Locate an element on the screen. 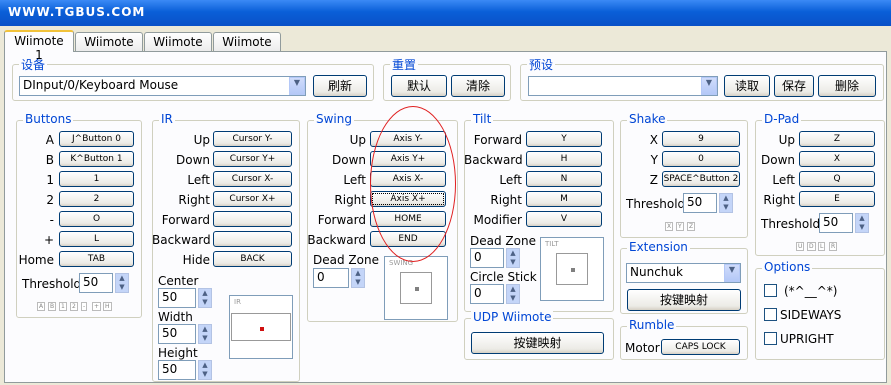 The image size is (891, 385). clear-button: 清除 is located at coordinates (478, 86).